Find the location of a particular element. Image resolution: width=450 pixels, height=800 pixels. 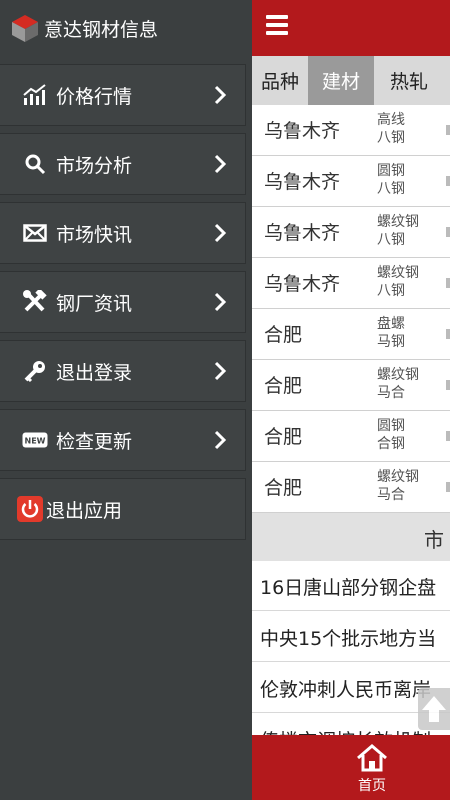

tab-hot-rolled: 热轧 is located at coordinates (409, 80).